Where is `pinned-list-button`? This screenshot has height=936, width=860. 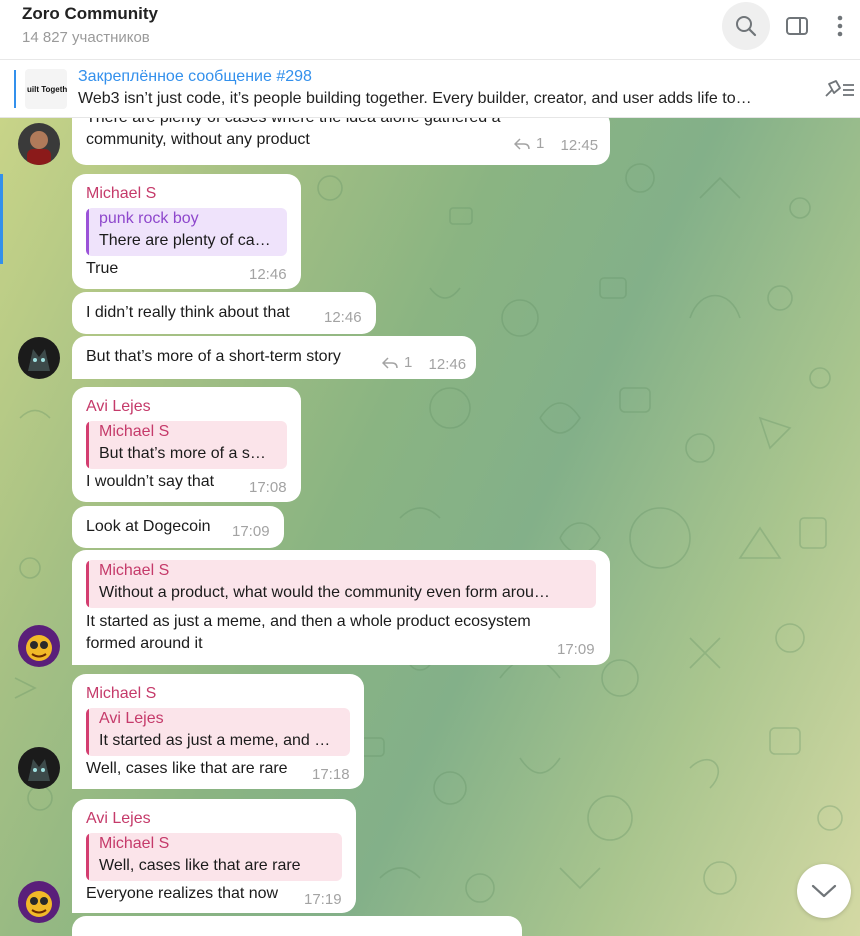
pinned-list-button is located at coordinates (839, 91).